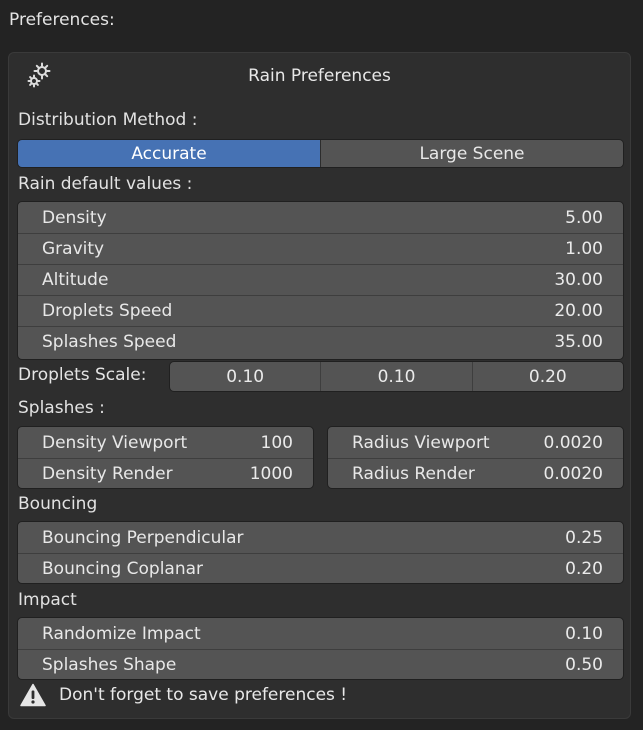  Describe the element at coordinates (74, 217) in the screenshot. I see `field-label: Density` at that location.